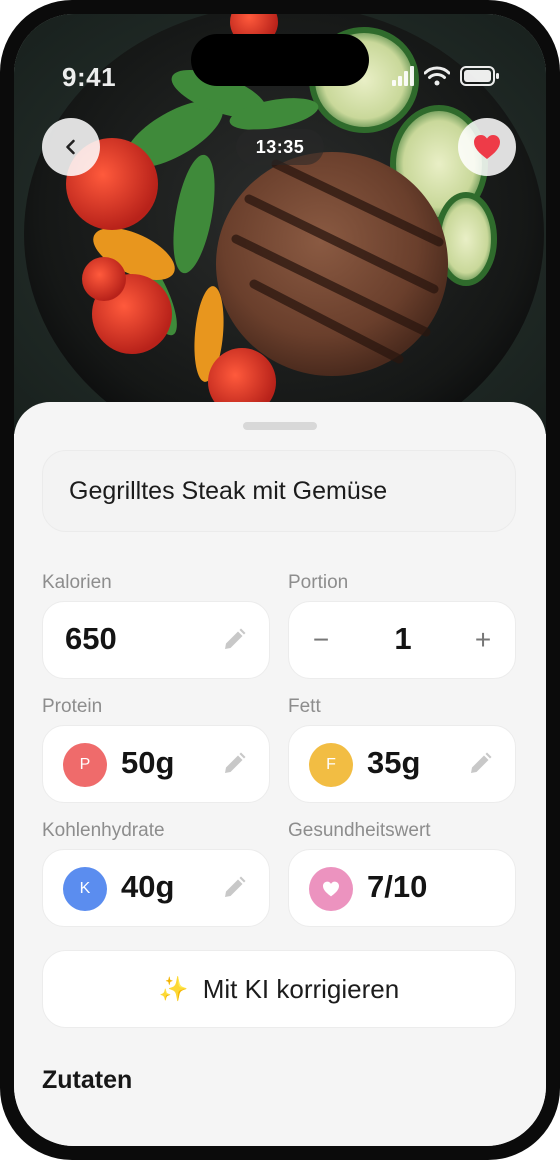  Describe the element at coordinates (148, 762) in the screenshot. I see `protein-value: 50g` at that location.